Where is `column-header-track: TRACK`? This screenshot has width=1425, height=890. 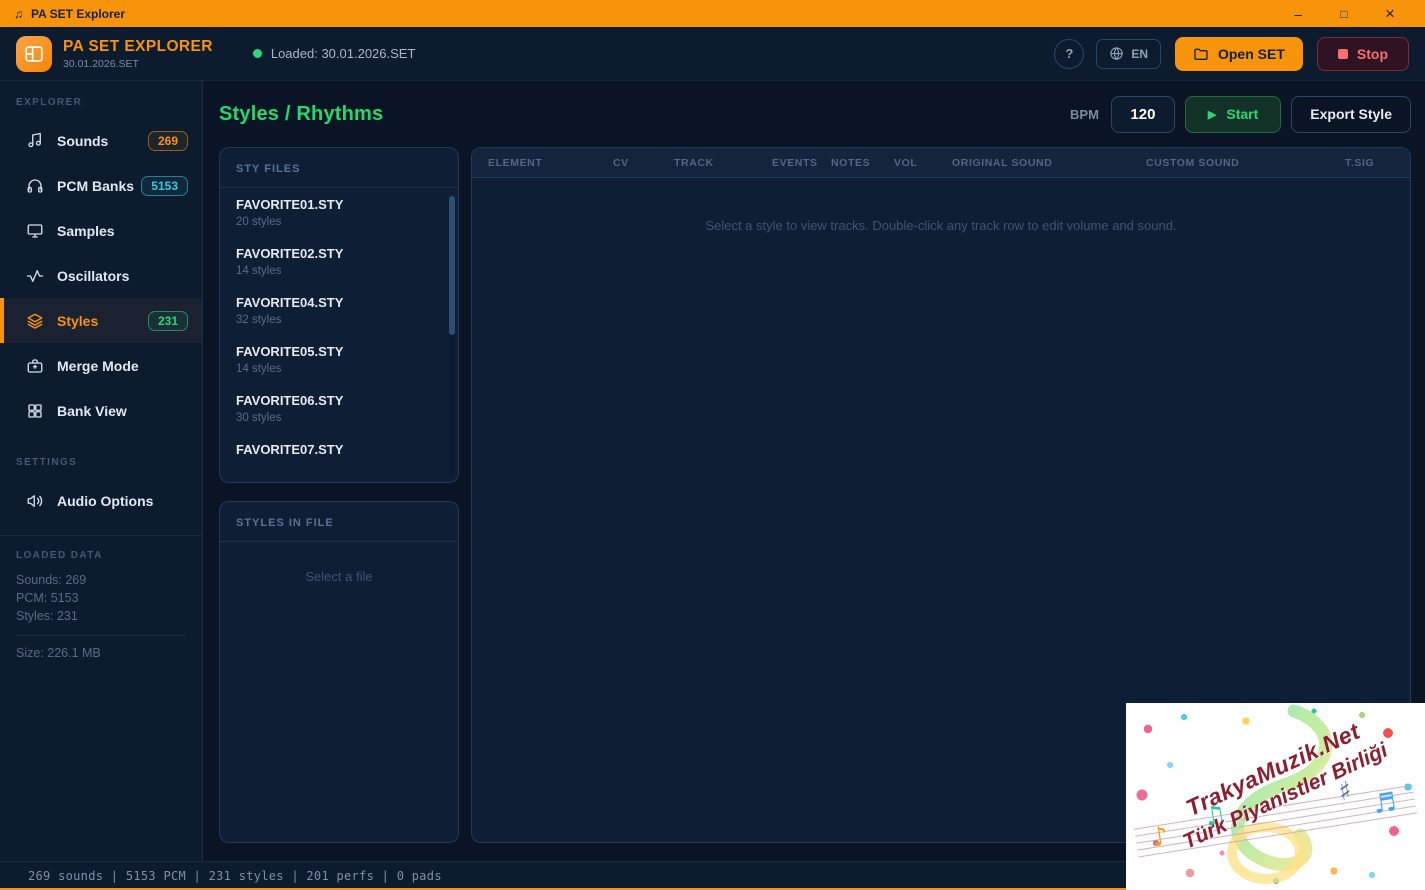 column-header-track: TRACK is located at coordinates (694, 162).